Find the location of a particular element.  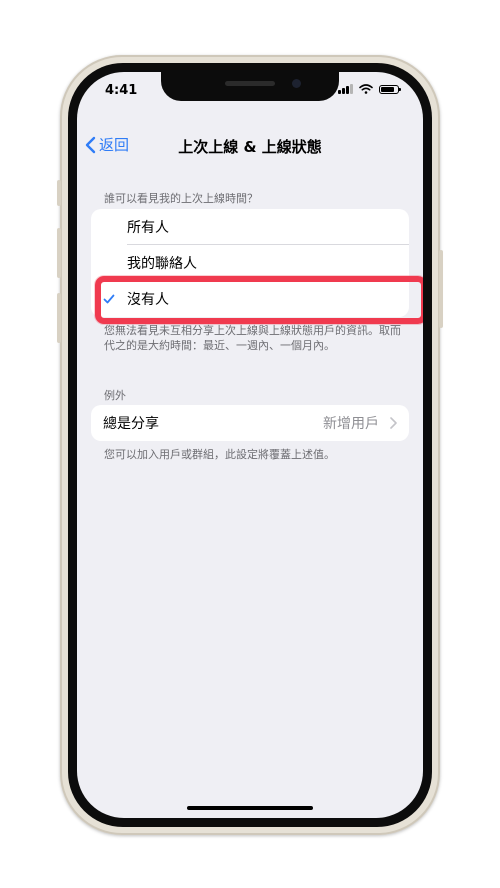

wifi-icon is located at coordinates (366, 89).